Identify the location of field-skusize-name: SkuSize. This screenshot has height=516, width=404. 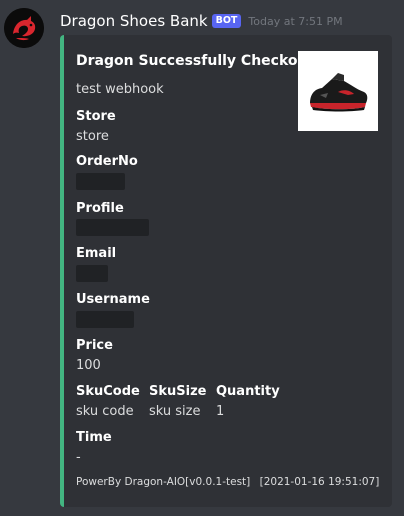
(178, 391).